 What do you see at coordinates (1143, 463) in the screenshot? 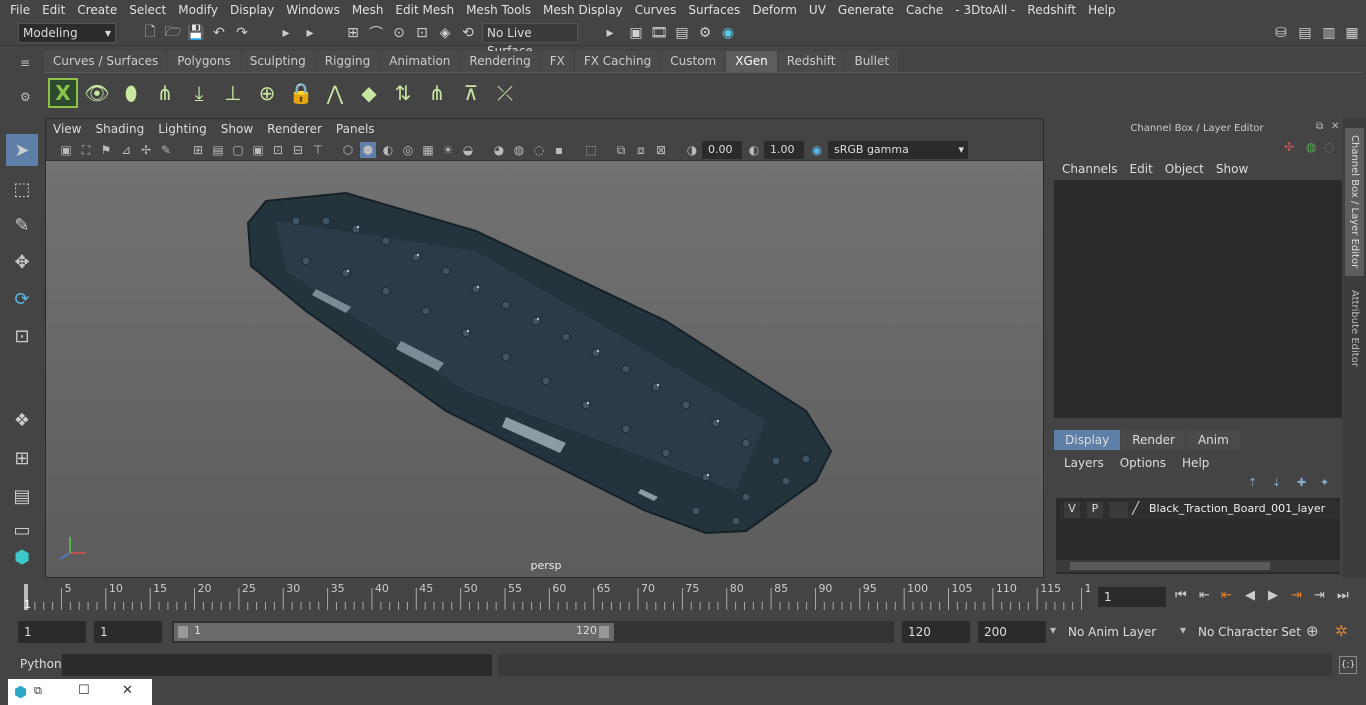
I see `layer-menu-options: Options` at bounding box center [1143, 463].